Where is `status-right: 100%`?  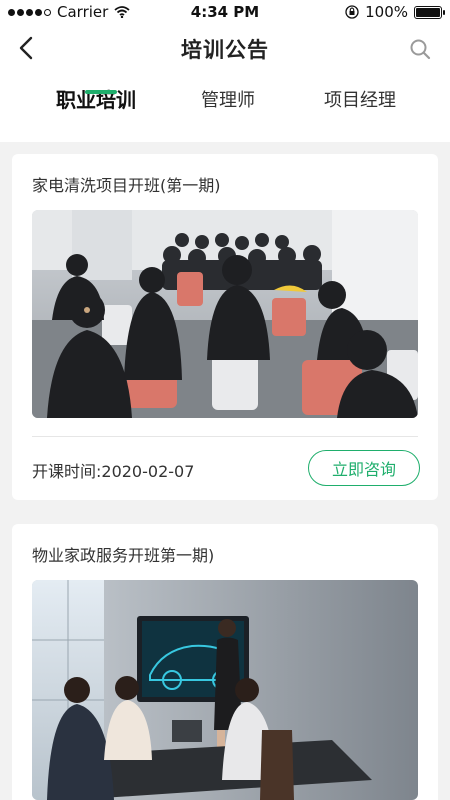 status-right: 100% is located at coordinates (395, 12).